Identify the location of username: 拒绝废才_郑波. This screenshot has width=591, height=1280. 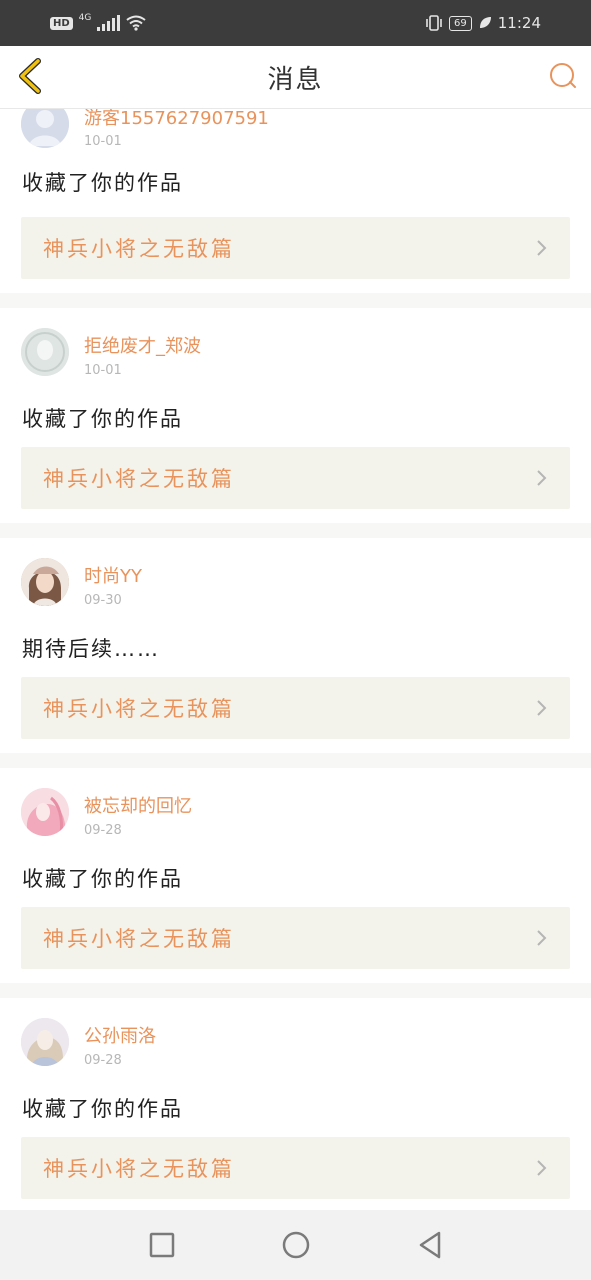
(142, 345).